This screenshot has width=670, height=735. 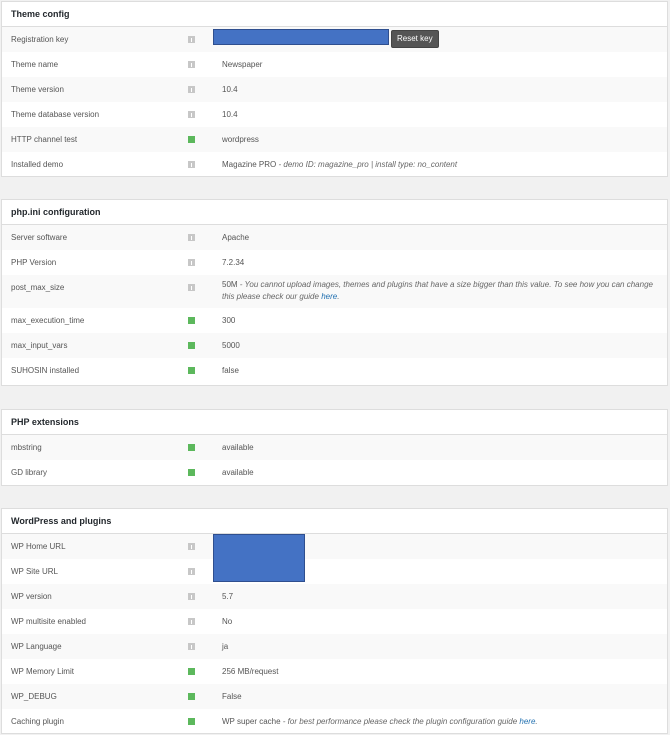 I want to click on row-label: max_execution_time, so click(x=48, y=320).